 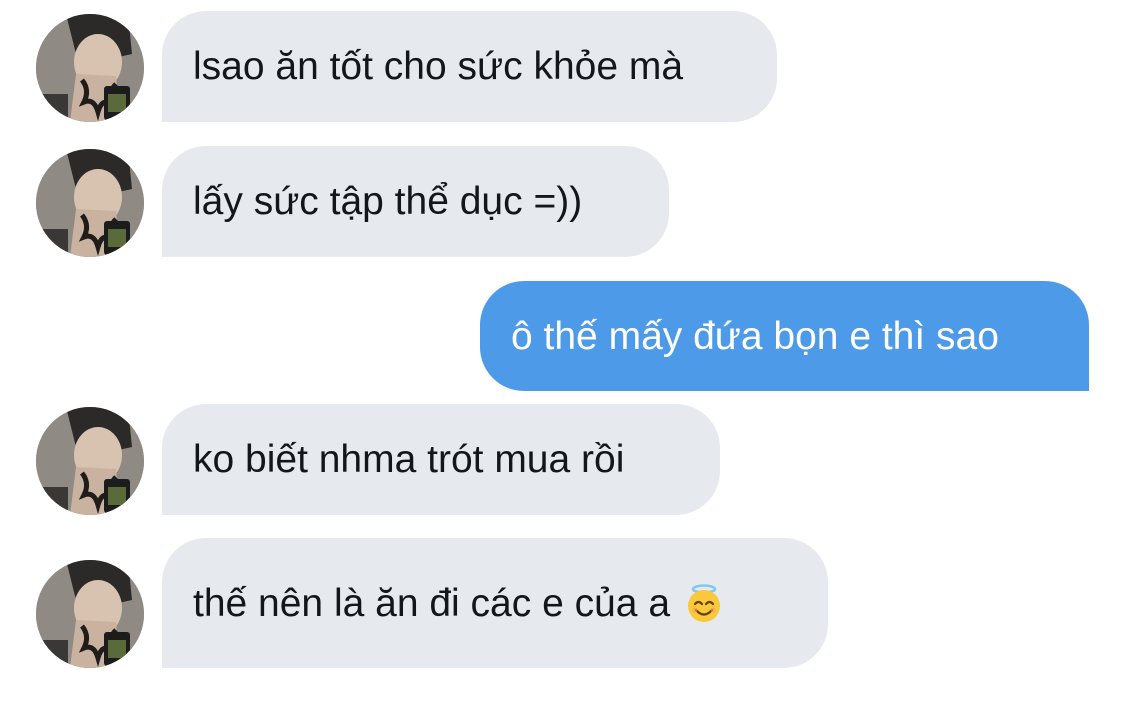 What do you see at coordinates (409, 459) in the screenshot?
I see `message-text: ko biết nhma trót mua rồi` at bounding box center [409, 459].